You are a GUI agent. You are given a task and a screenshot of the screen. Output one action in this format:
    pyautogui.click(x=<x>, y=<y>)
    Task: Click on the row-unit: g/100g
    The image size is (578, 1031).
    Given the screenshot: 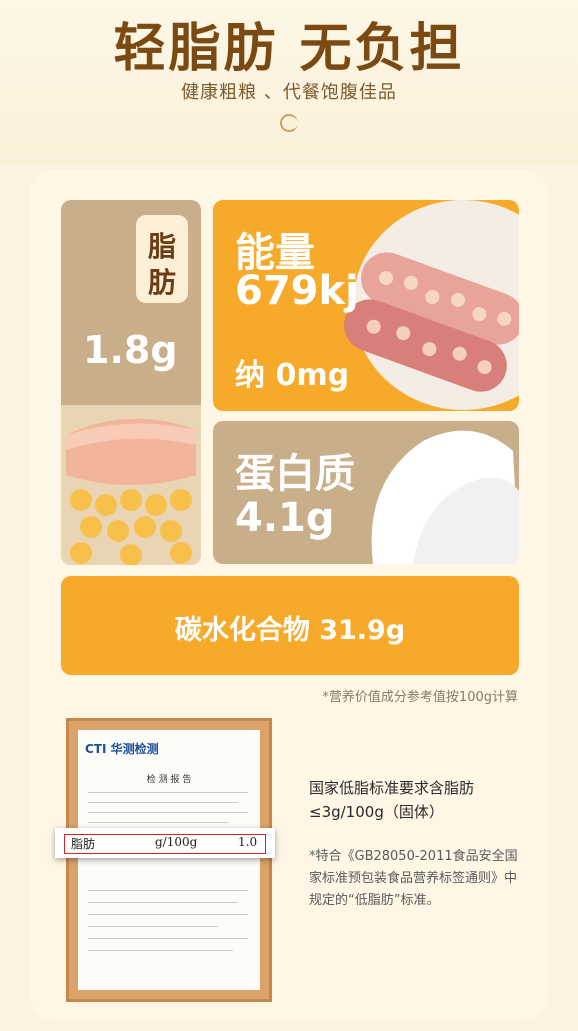 What is the action you would take?
    pyautogui.click(x=176, y=842)
    